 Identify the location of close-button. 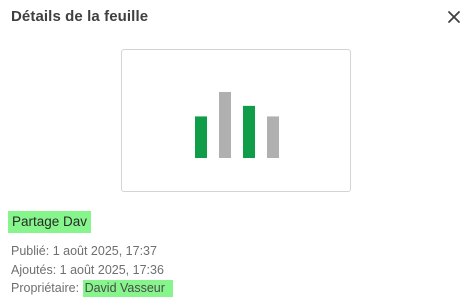
(454, 17).